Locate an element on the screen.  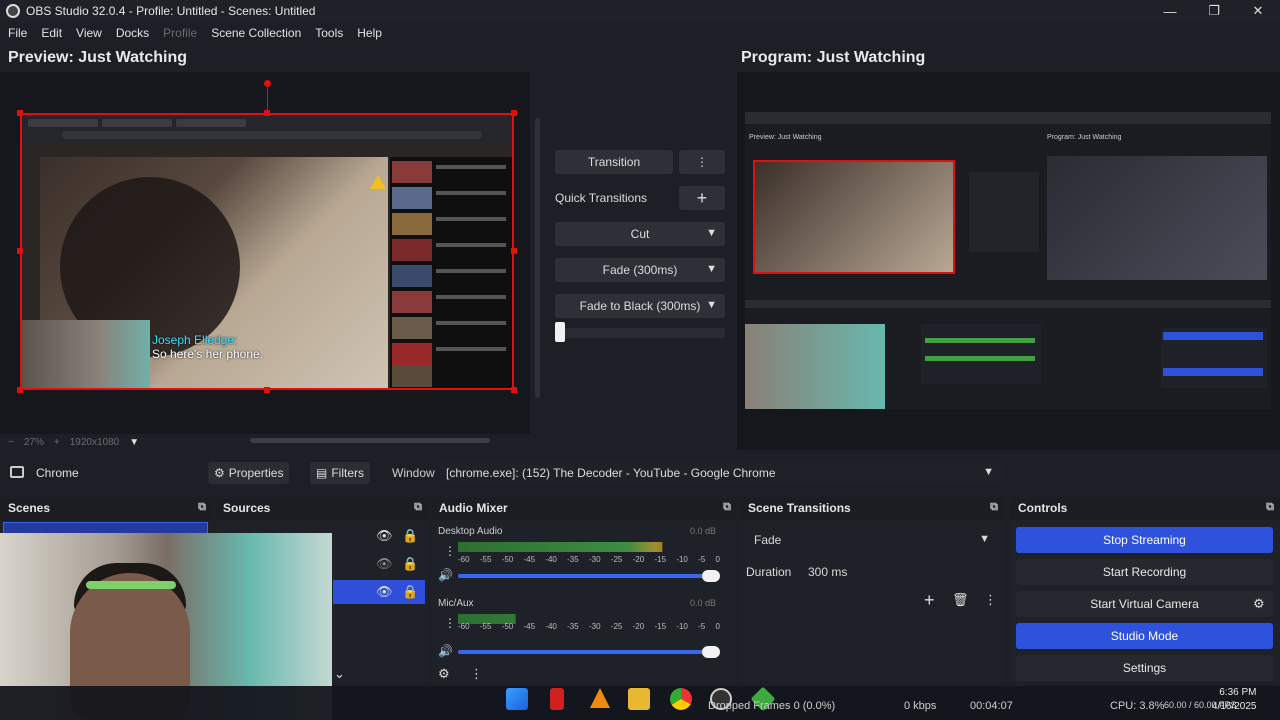
zoom-in-icon: + is located at coordinates (57, 442).